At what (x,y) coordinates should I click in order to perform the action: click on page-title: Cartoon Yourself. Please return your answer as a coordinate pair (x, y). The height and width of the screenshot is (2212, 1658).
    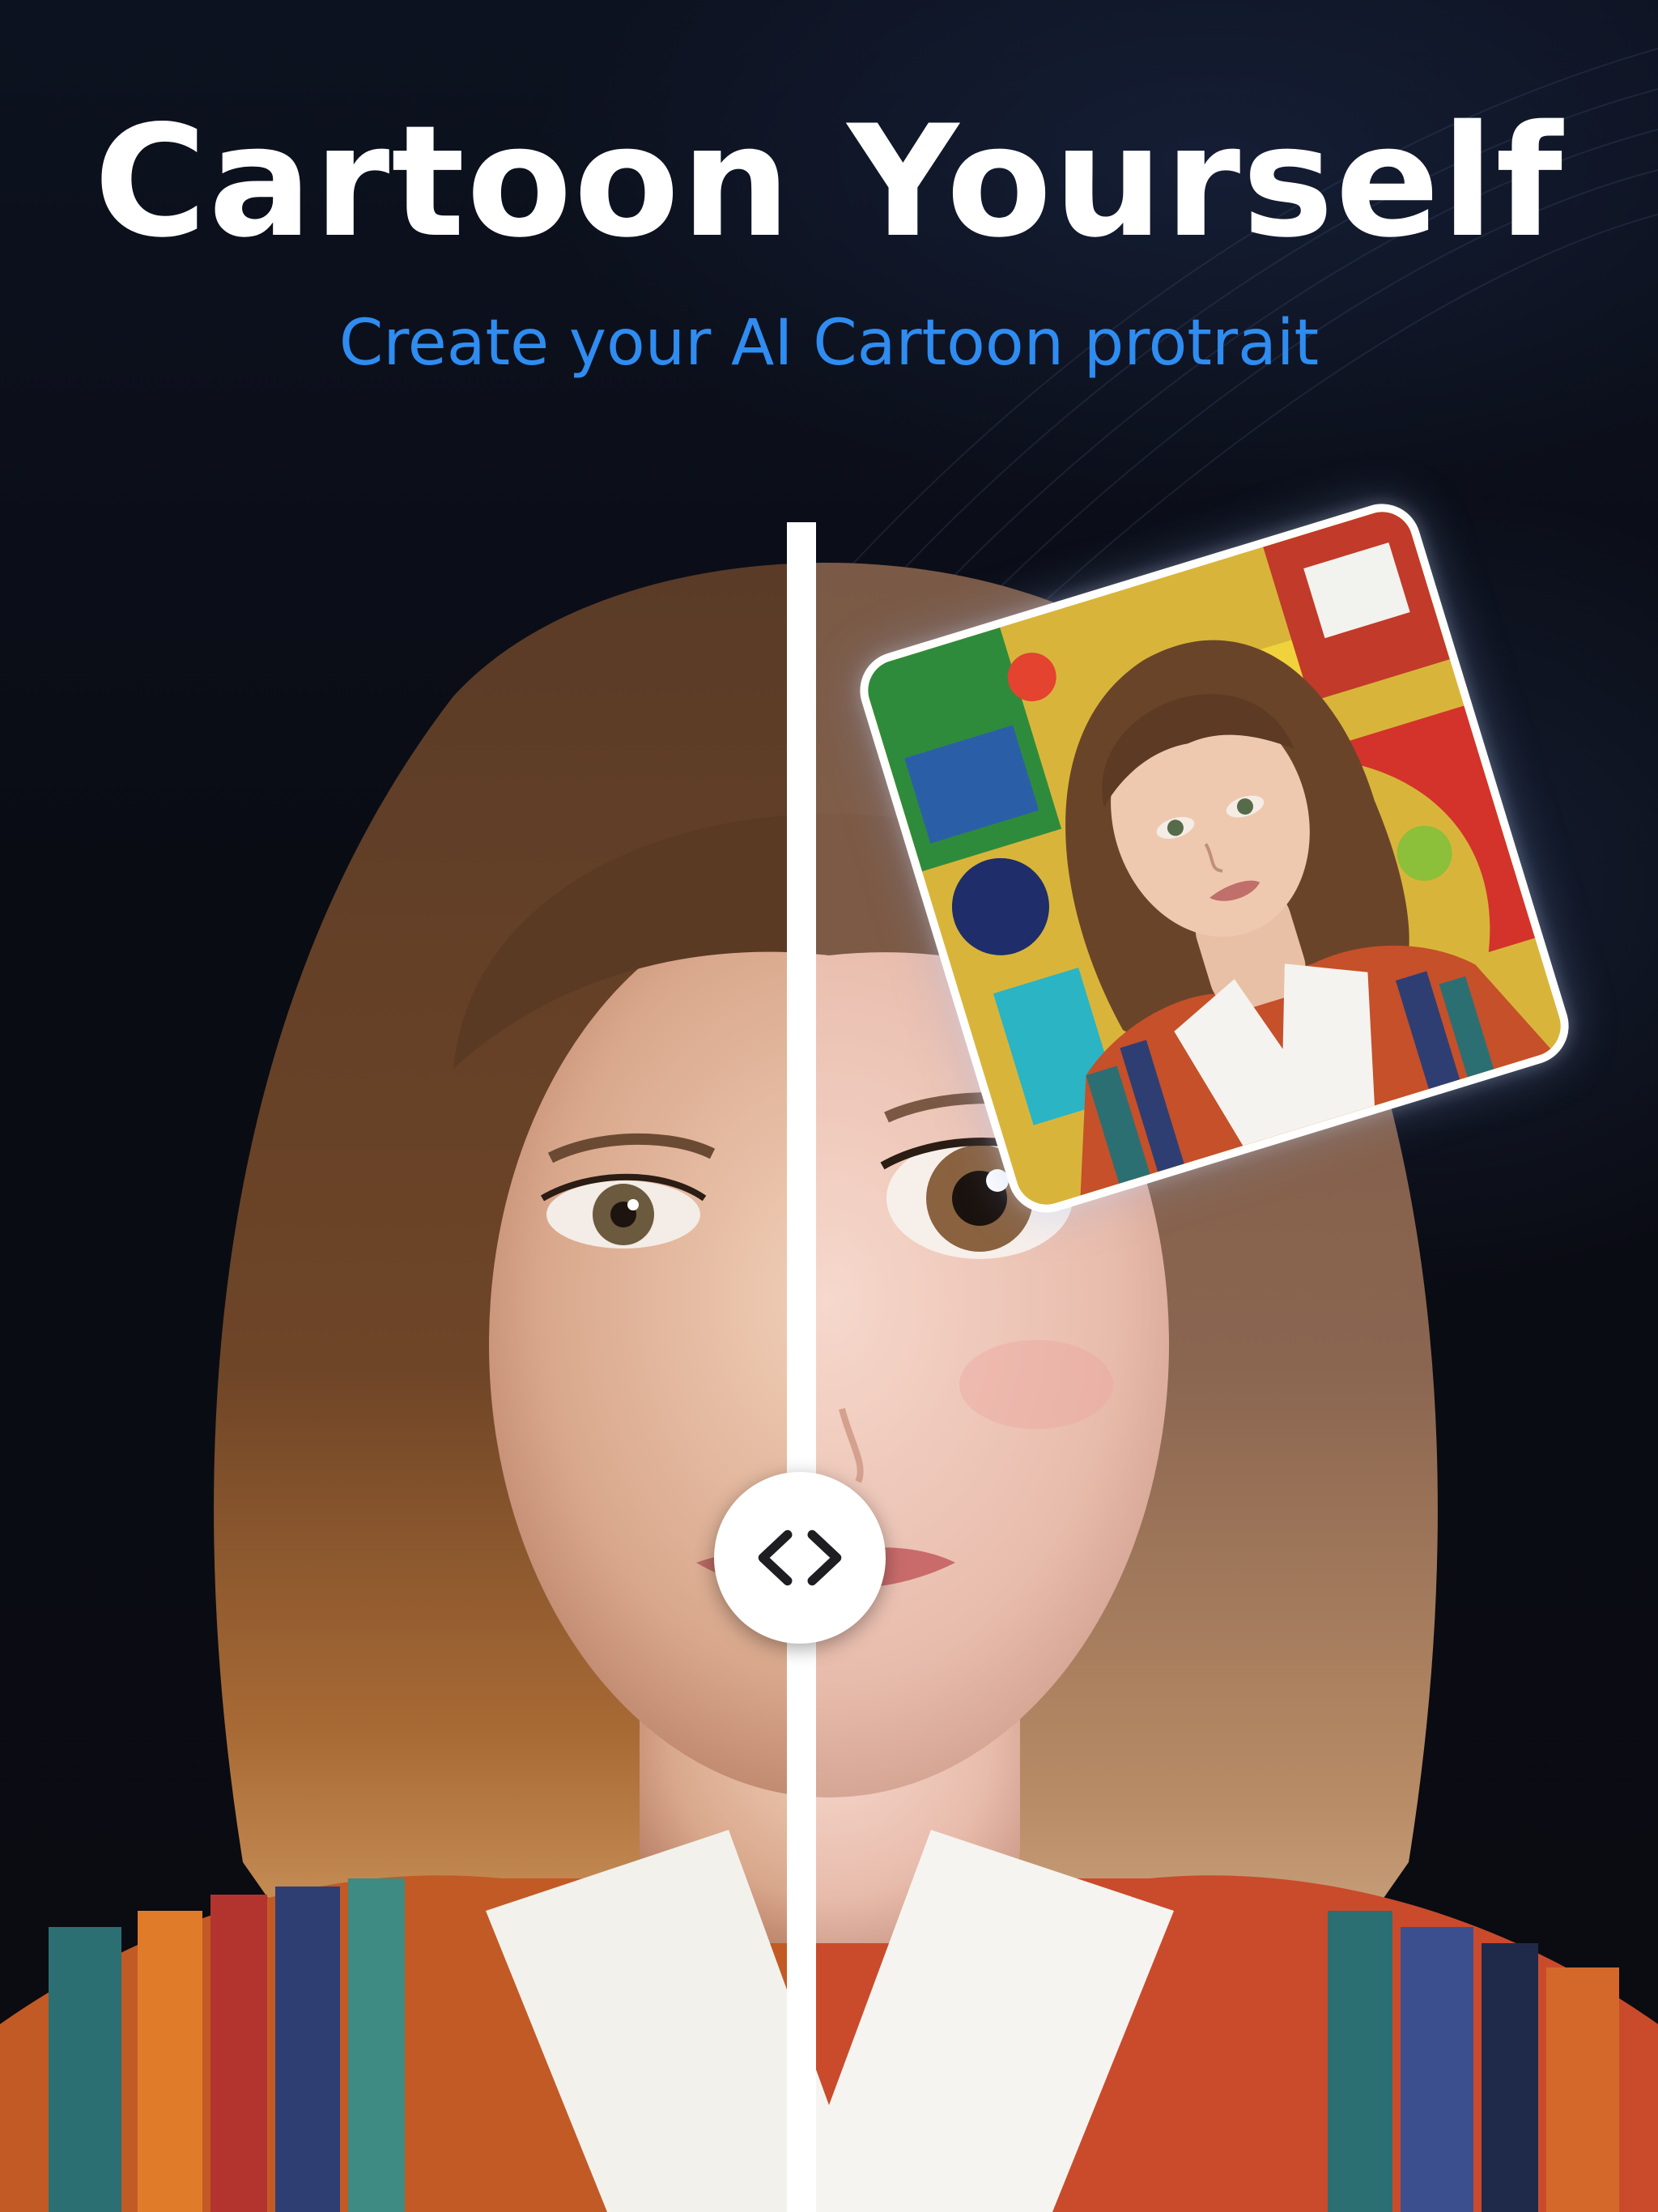
    Looking at the image, I should click on (829, 182).